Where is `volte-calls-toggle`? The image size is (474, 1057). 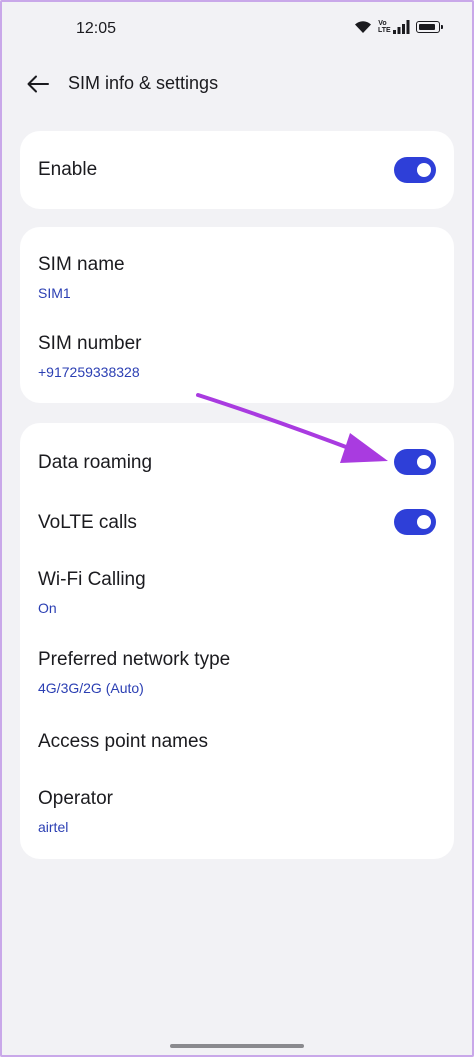
volte-calls-toggle is located at coordinates (415, 522).